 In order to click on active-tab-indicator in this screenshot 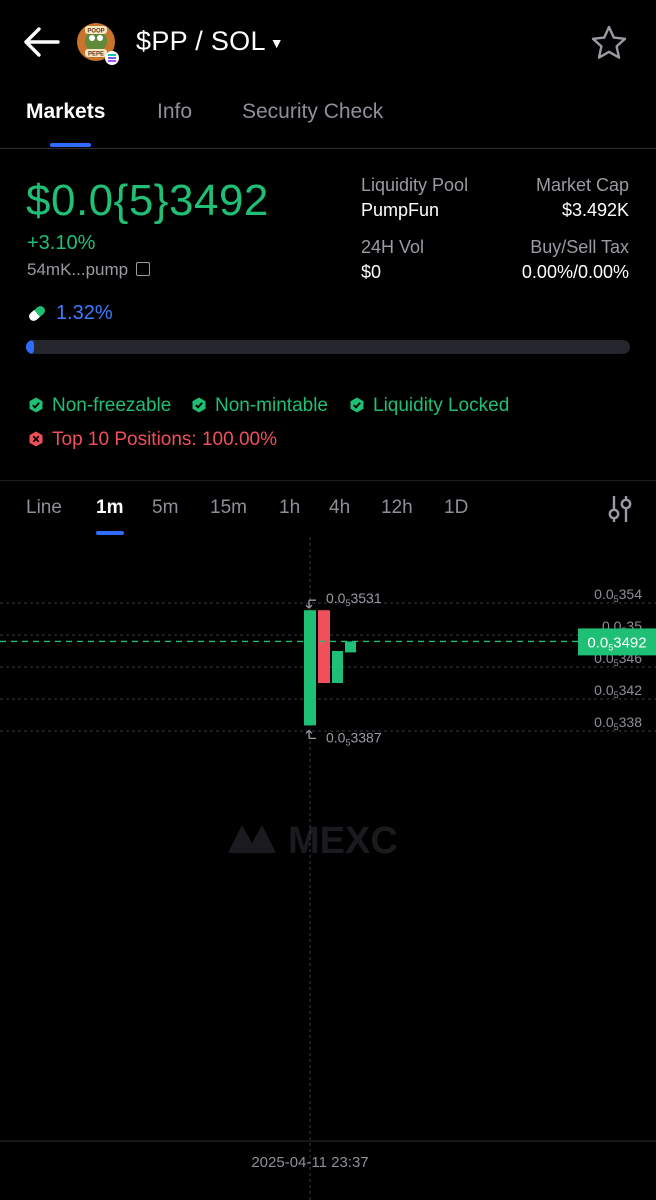, I will do `click(70, 145)`.